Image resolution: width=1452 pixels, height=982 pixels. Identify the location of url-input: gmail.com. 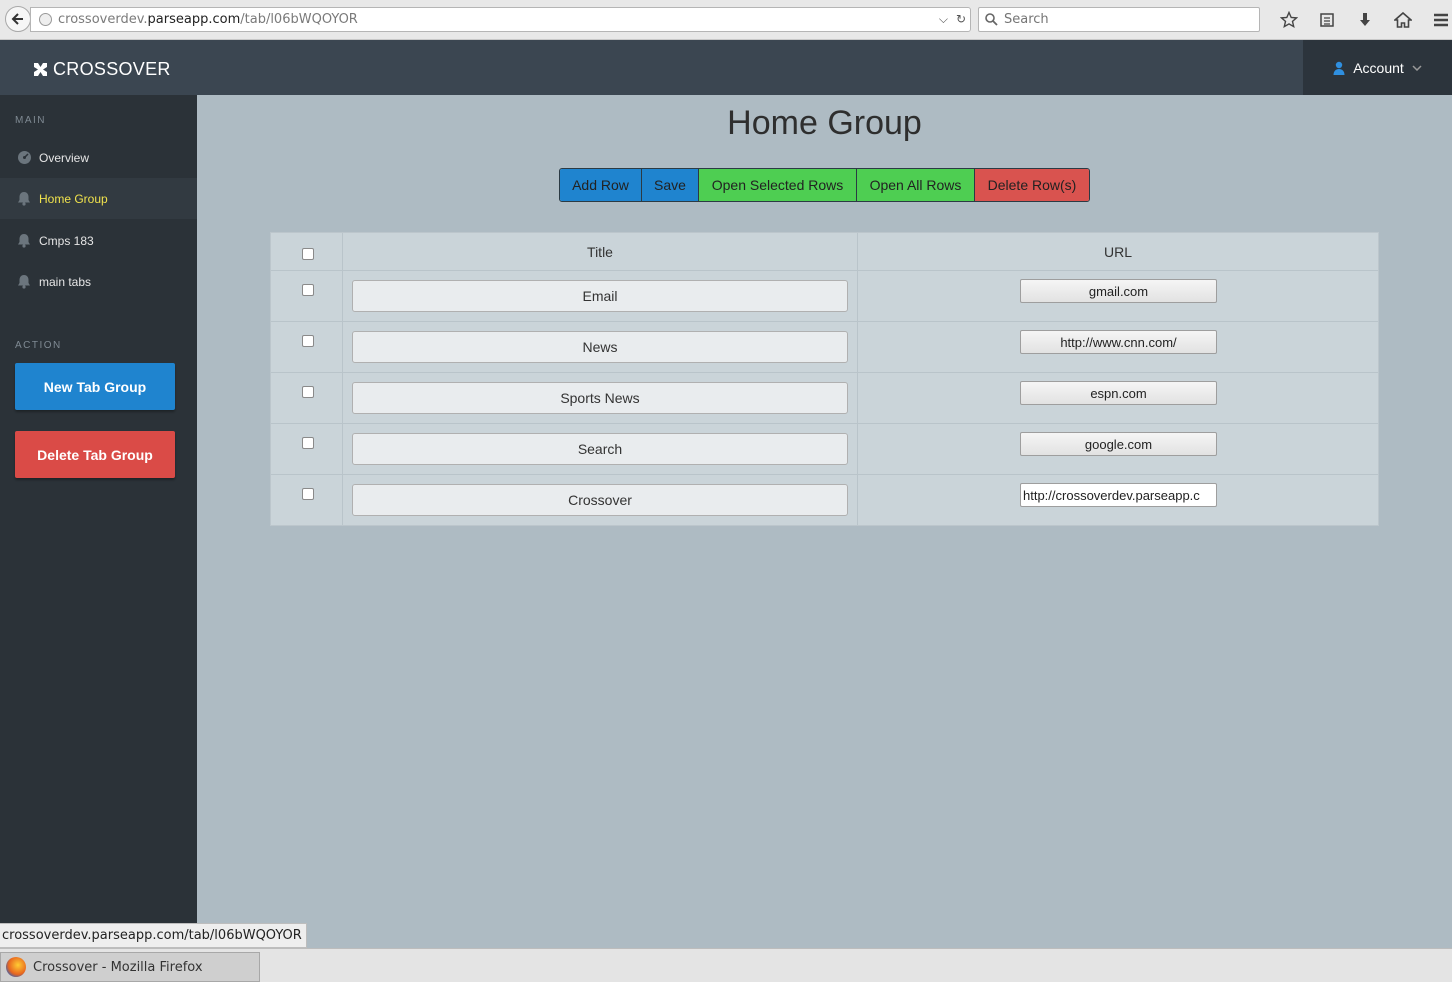
(1118, 291).